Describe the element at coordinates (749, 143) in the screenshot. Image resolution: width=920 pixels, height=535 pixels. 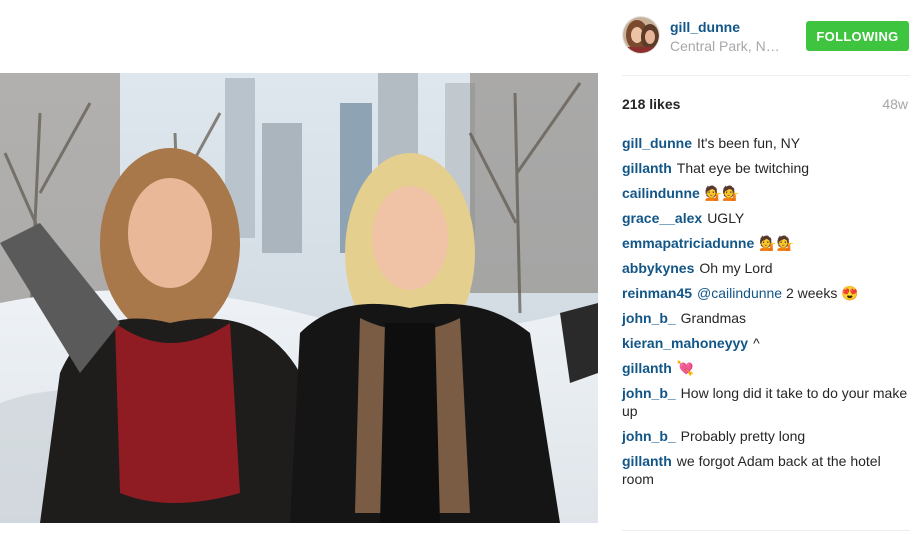
I see `comment-text: It's been fun, NY` at that location.